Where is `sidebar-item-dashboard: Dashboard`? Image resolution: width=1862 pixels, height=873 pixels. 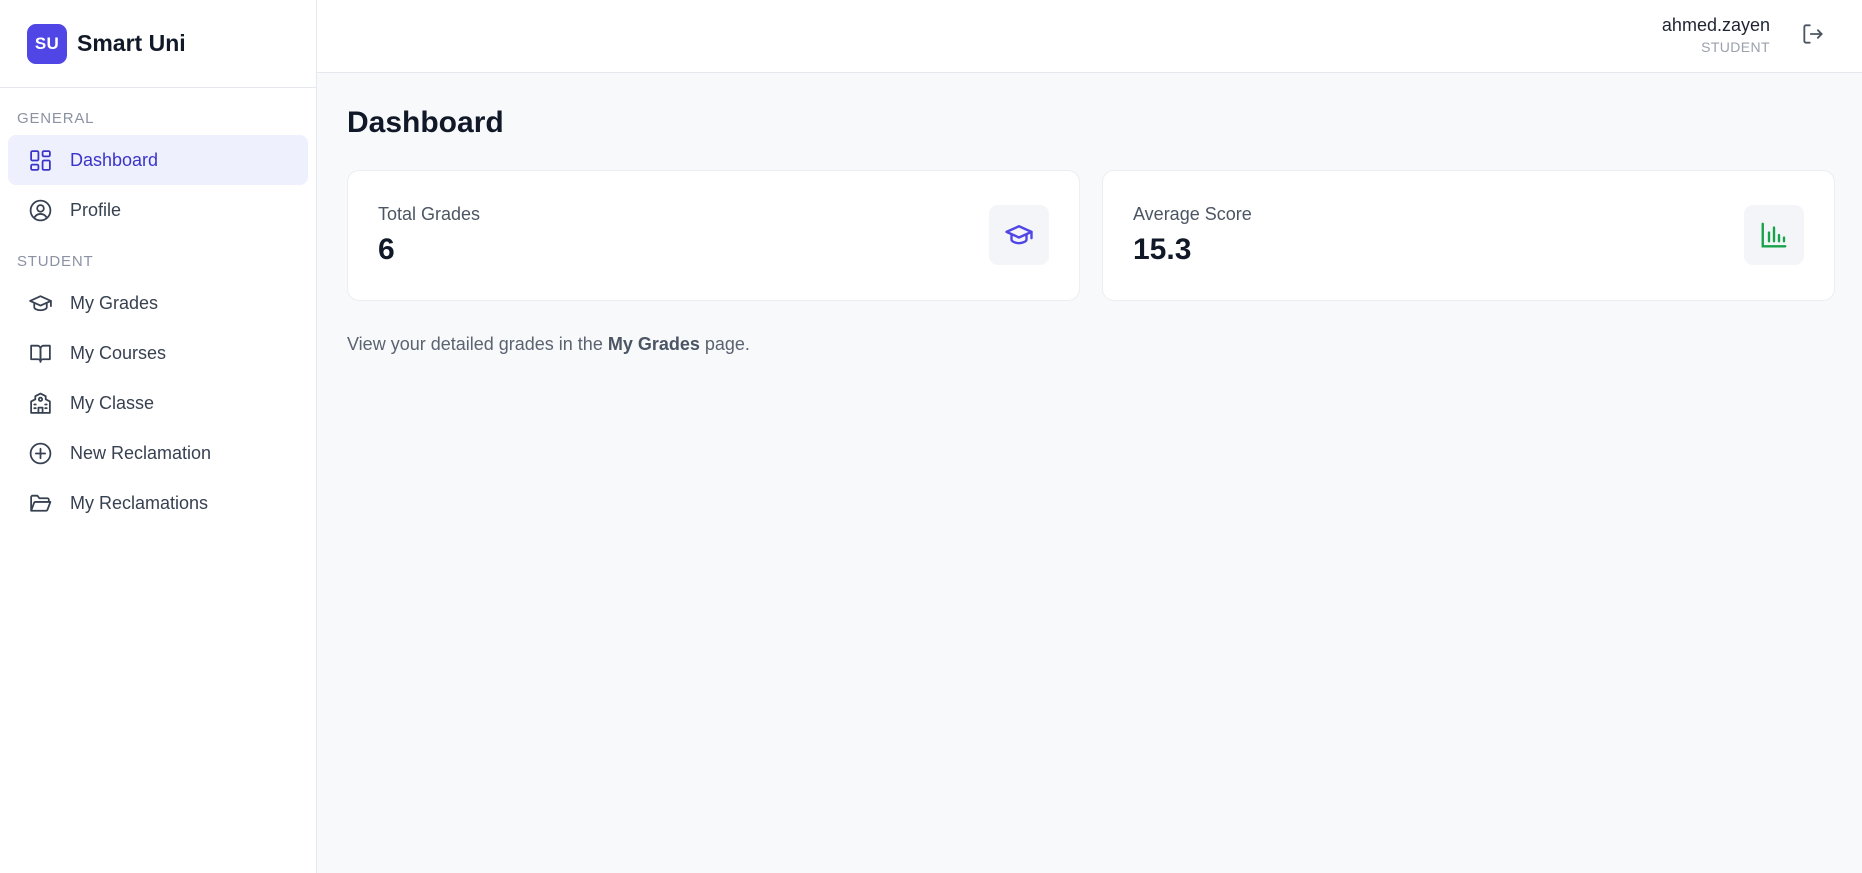 sidebar-item-dashboard: Dashboard is located at coordinates (158, 160).